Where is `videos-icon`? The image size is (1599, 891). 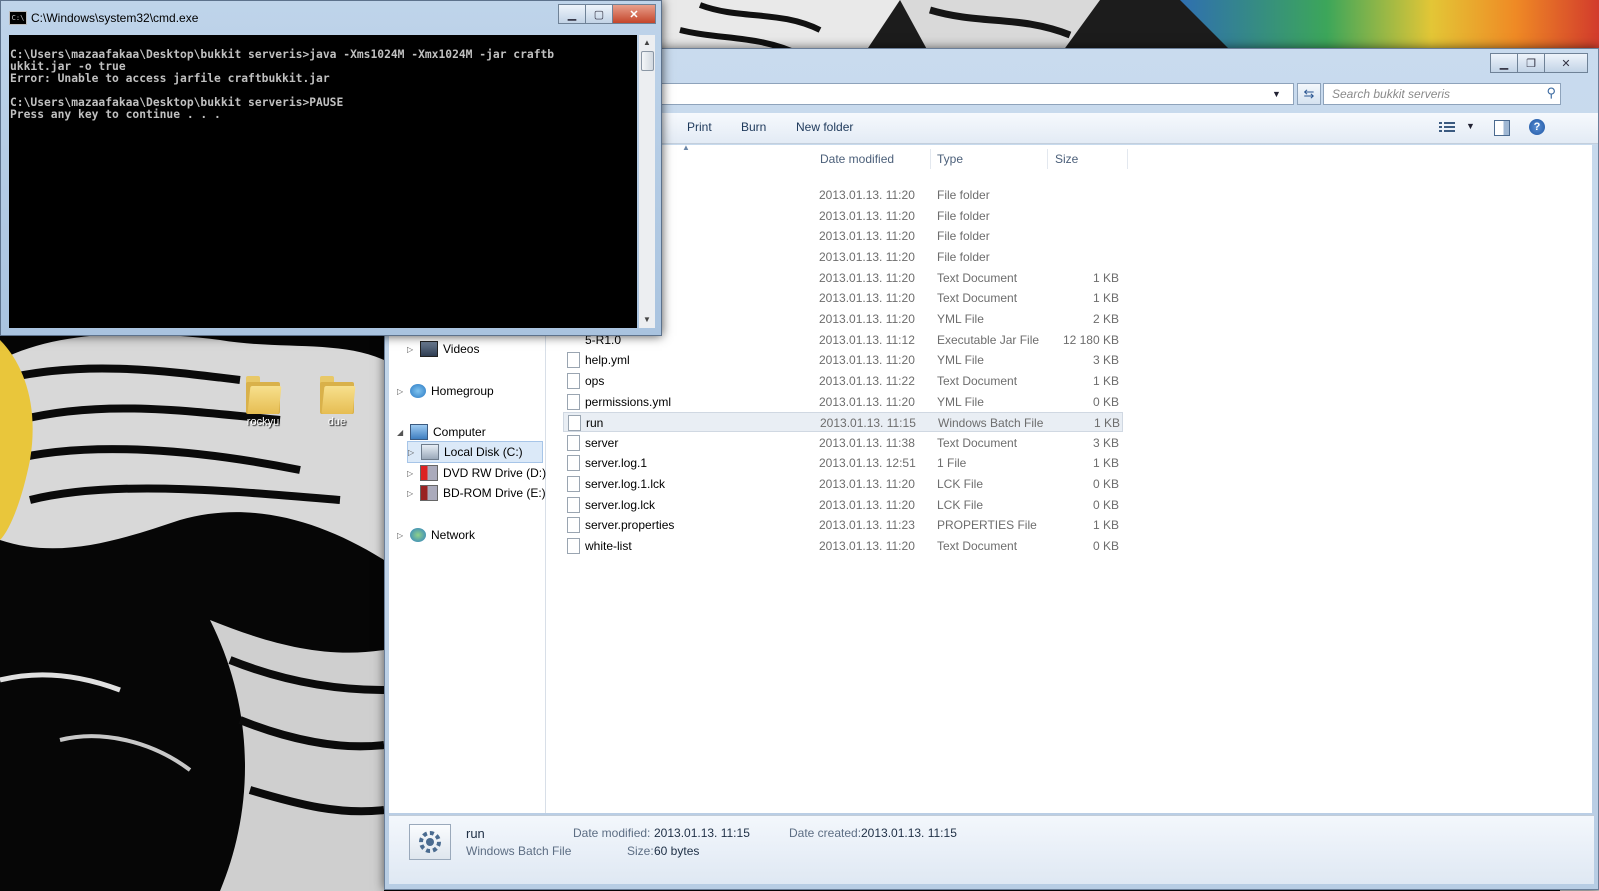
videos-icon is located at coordinates (429, 349).